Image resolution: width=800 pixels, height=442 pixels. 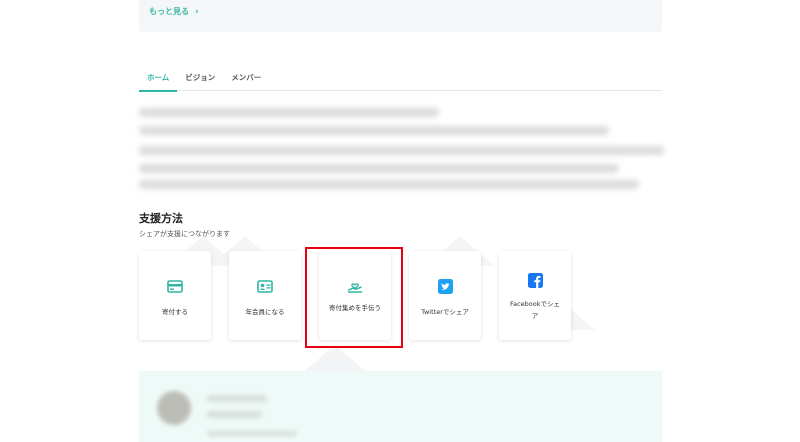 I want to click on blurred-description, so click(x=400, y=150).